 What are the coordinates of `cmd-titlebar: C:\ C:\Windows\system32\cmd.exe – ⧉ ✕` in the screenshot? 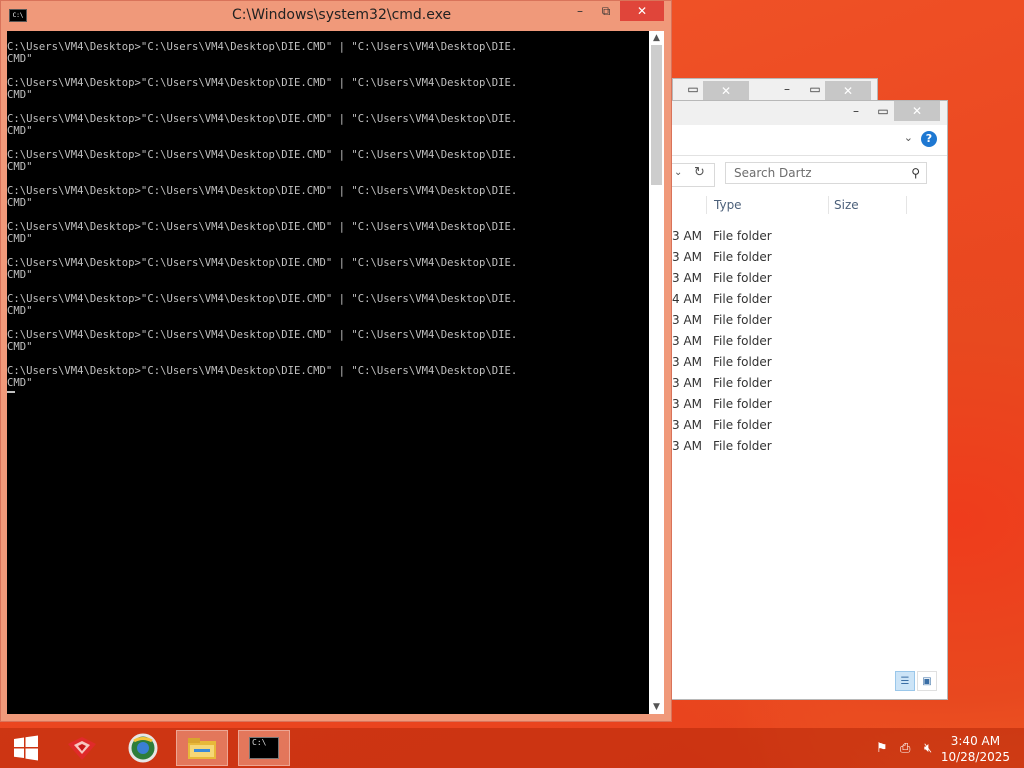 It's located at (336, 15).